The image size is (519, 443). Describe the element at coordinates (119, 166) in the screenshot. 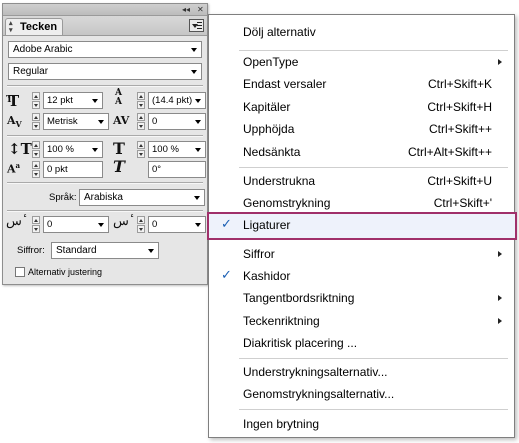

I see `skew-icon: T` at that location.